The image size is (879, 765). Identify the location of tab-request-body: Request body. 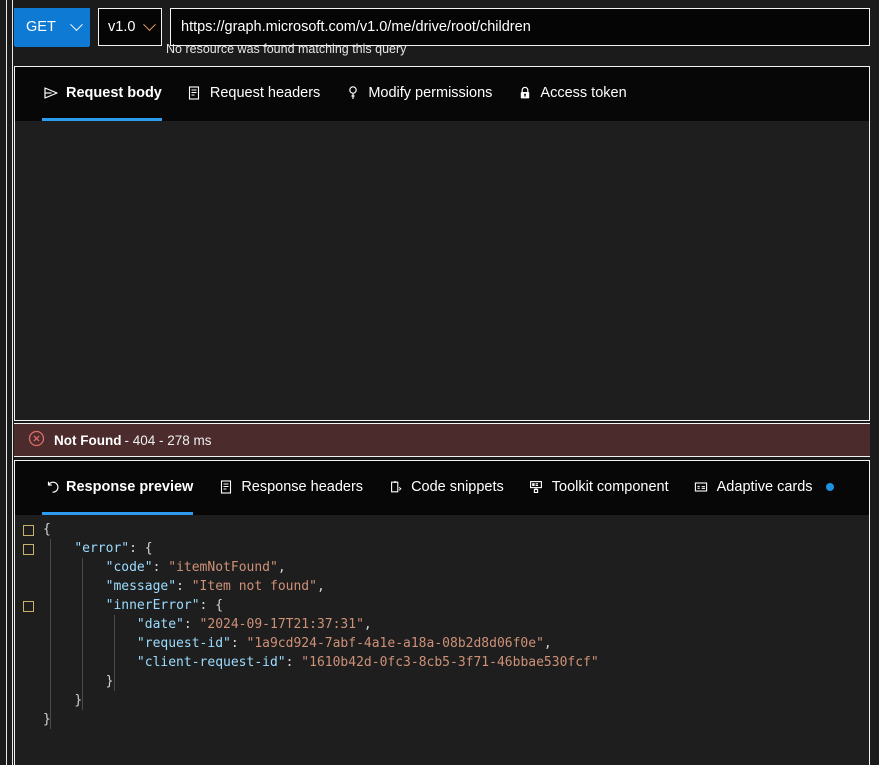
(102, 98).